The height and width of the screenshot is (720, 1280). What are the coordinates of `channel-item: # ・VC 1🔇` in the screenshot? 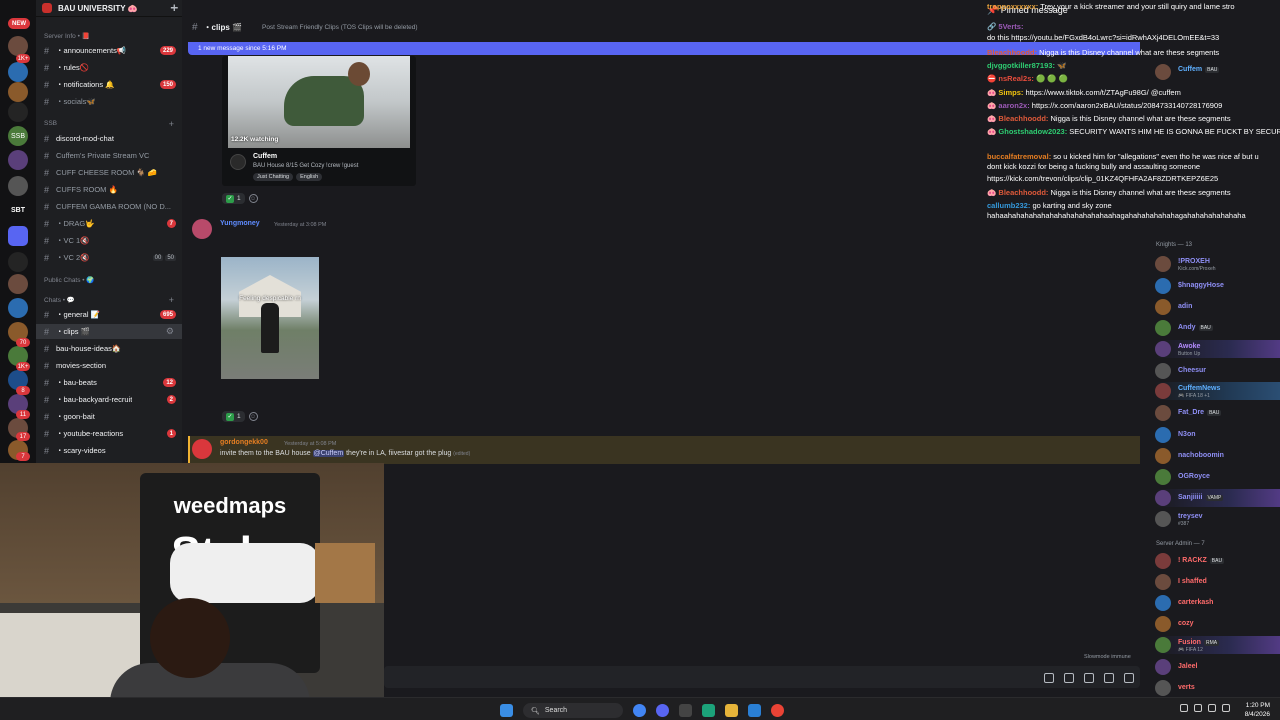 It's located at (109, 240).